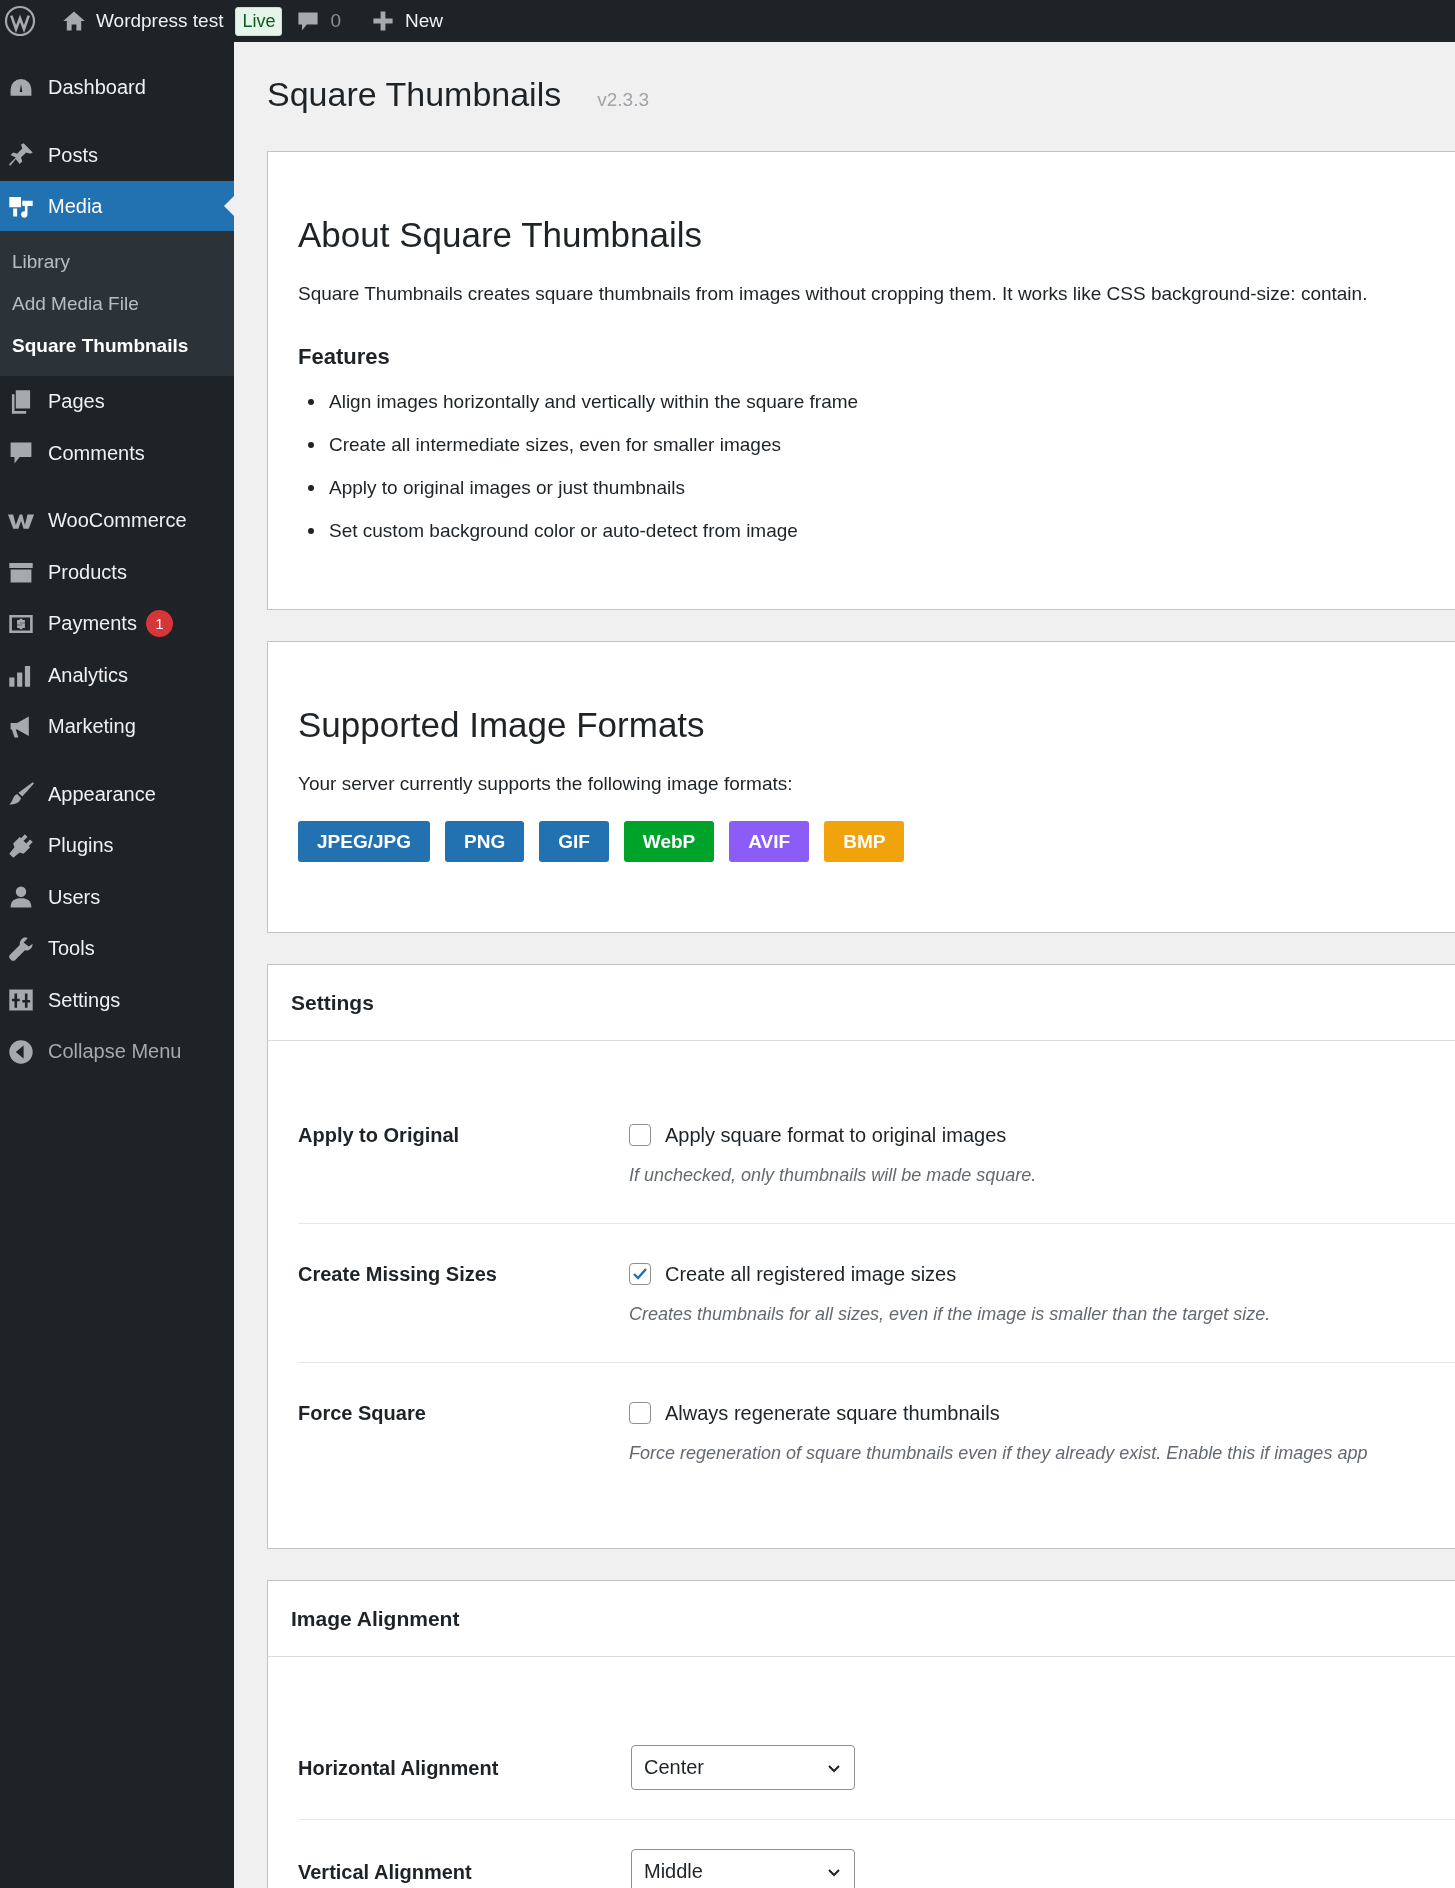 Image resolution: width=1455 pixels, height=1888 pixels. I want to click on wrench-icon, so click(21, 948).